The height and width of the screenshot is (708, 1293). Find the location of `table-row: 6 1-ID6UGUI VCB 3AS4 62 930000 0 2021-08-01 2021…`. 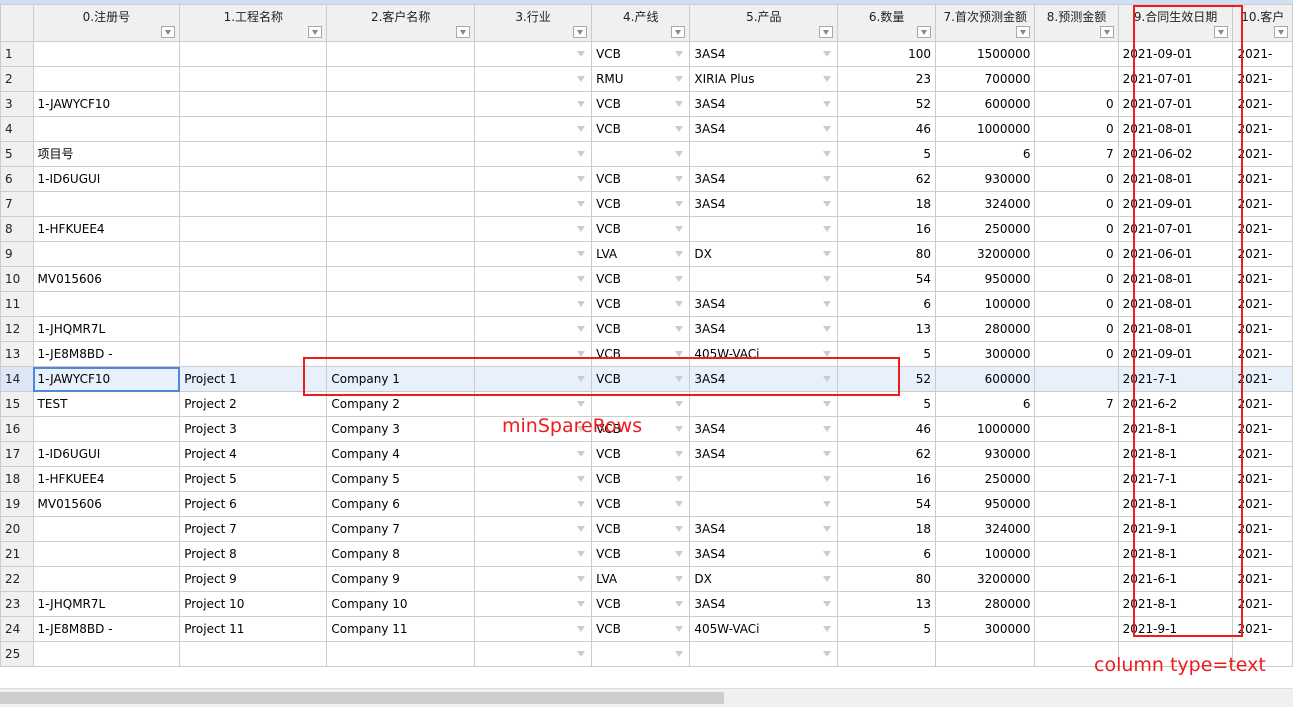

table-row: 6 1-ID6UGUI VCB 3AS4 62 930000 0 2021-08-01 2021… is located at coordinates (646, 179).